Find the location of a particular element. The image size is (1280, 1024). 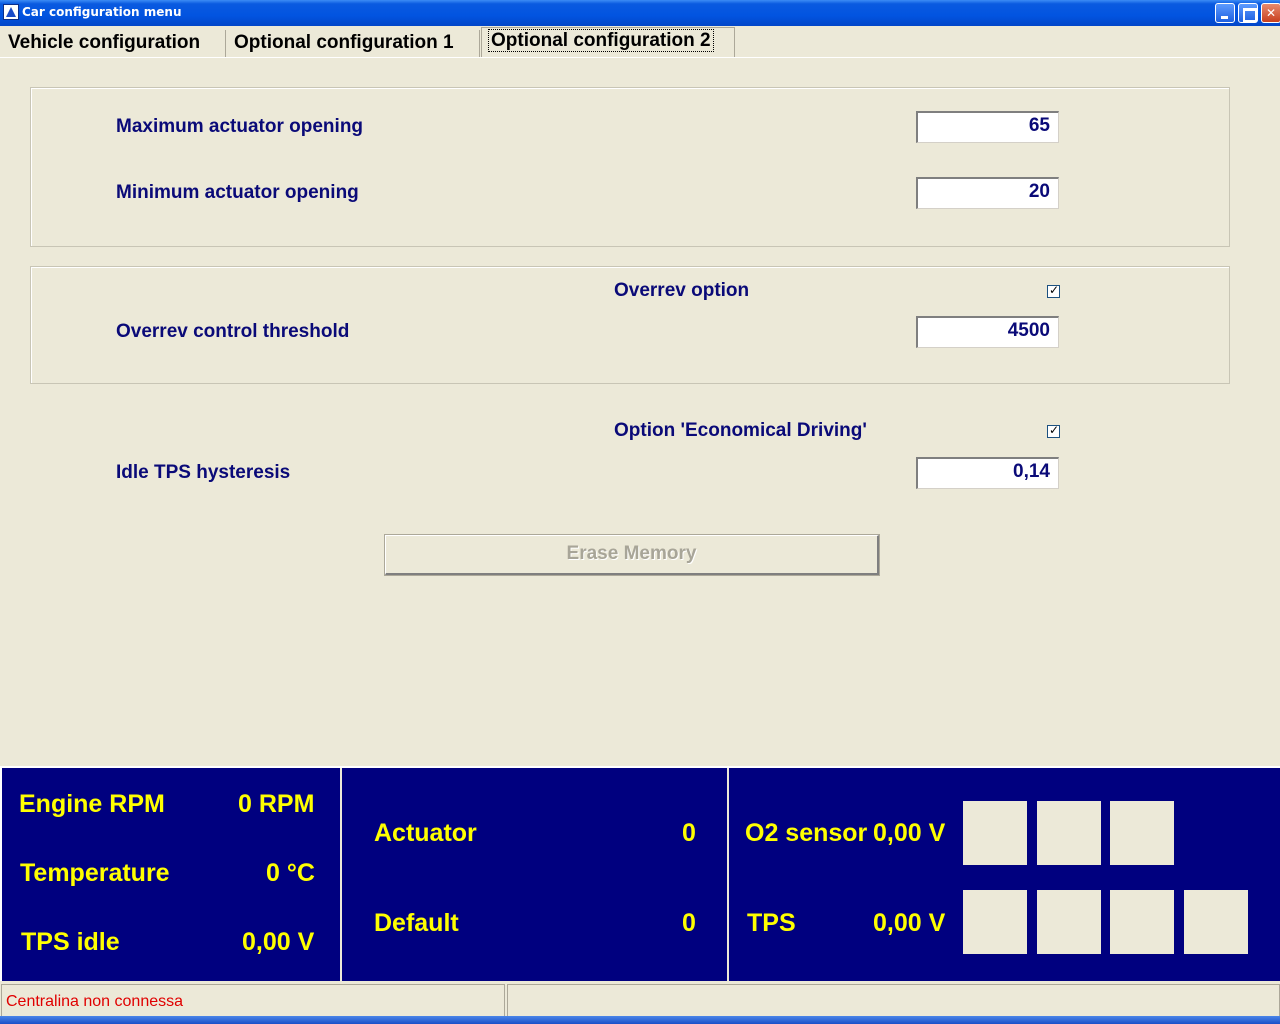

temperature-value: 0 °C is located at coordinates (290, 873).